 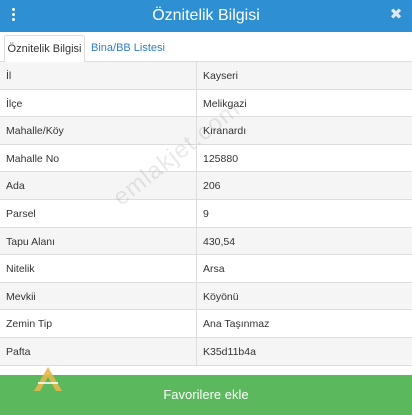 What do you see at coordinates (221, 76) in the screenshot?
I see `row-value: Kayseri` at bounding box center [221, 76].